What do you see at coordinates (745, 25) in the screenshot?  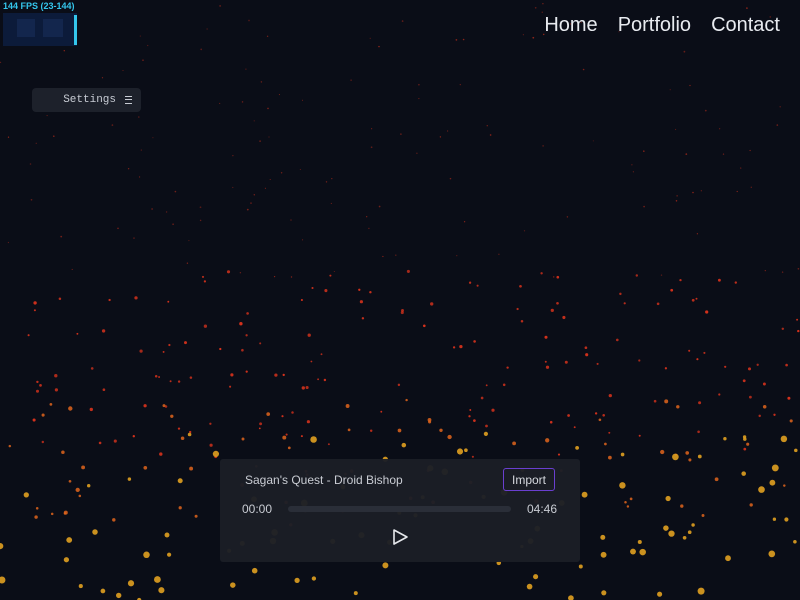 I see `nav-contact-link: Contact` at bounding box center [745, 25].